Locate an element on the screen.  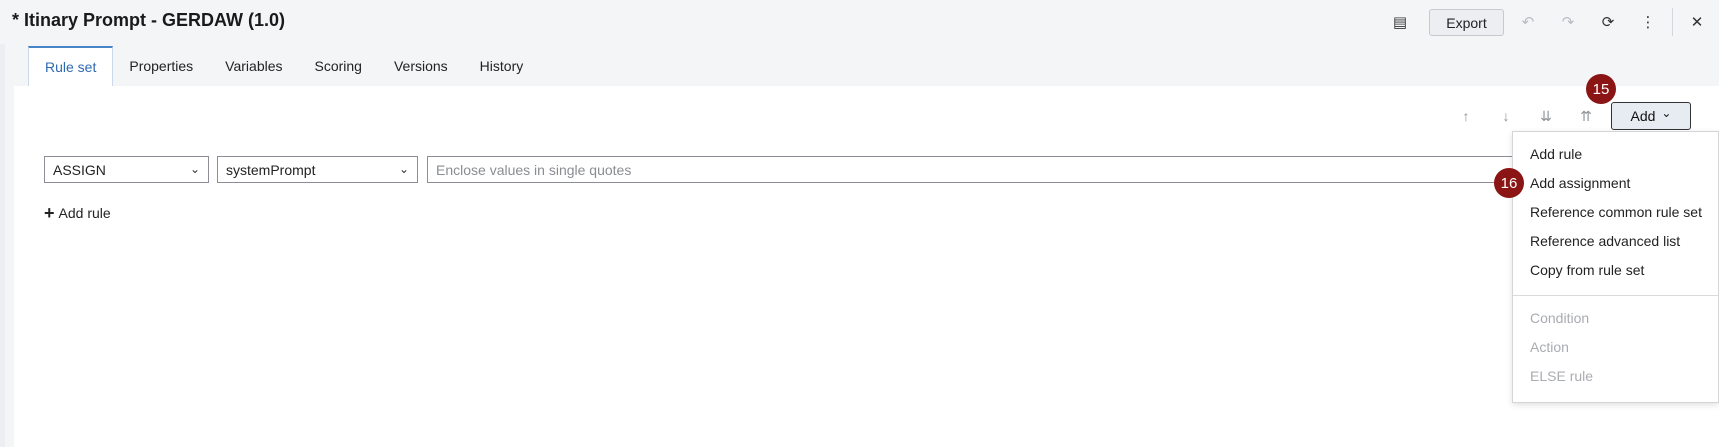
menu-item-else-rule: ELSE rule is located at coordinates (1562, 376).